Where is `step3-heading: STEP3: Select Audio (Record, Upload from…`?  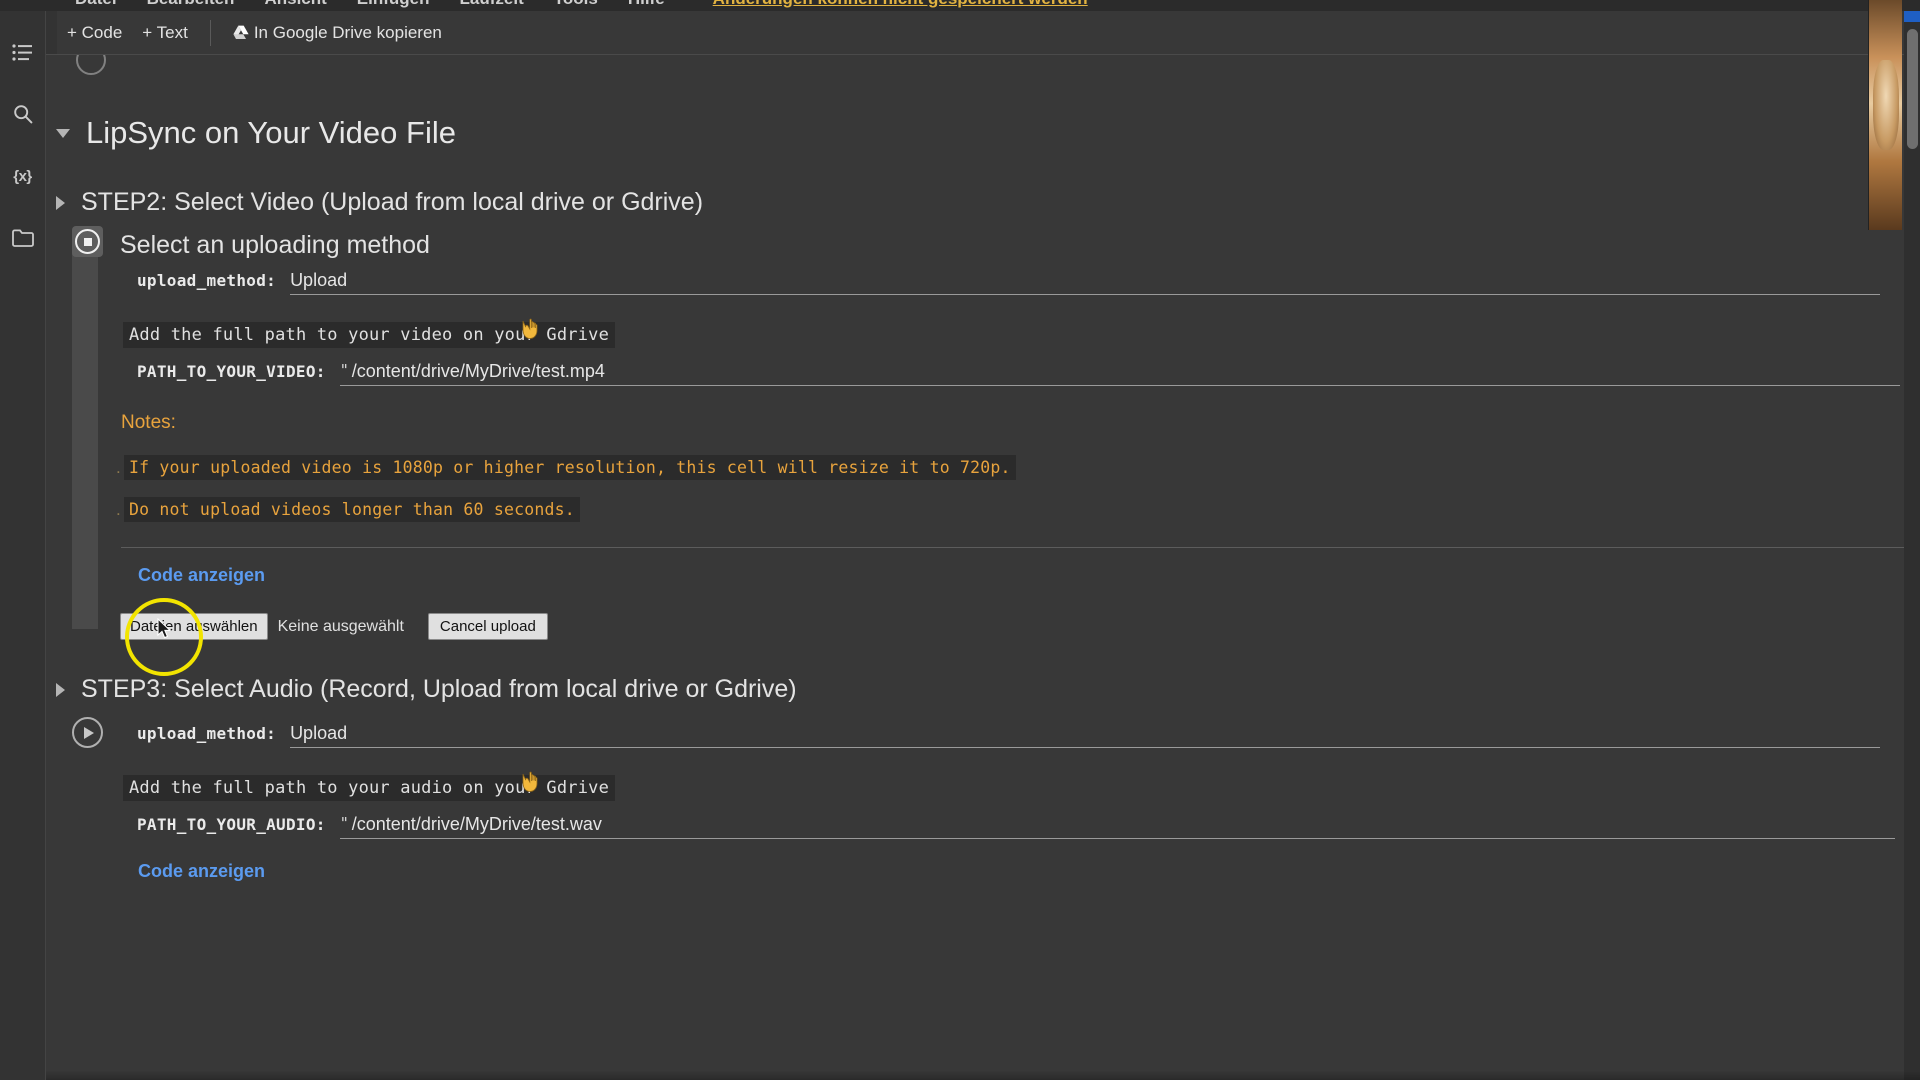
step3-heading: STEP3: Select Audio (Record, Upload from… is located at coordinates (439, 689).